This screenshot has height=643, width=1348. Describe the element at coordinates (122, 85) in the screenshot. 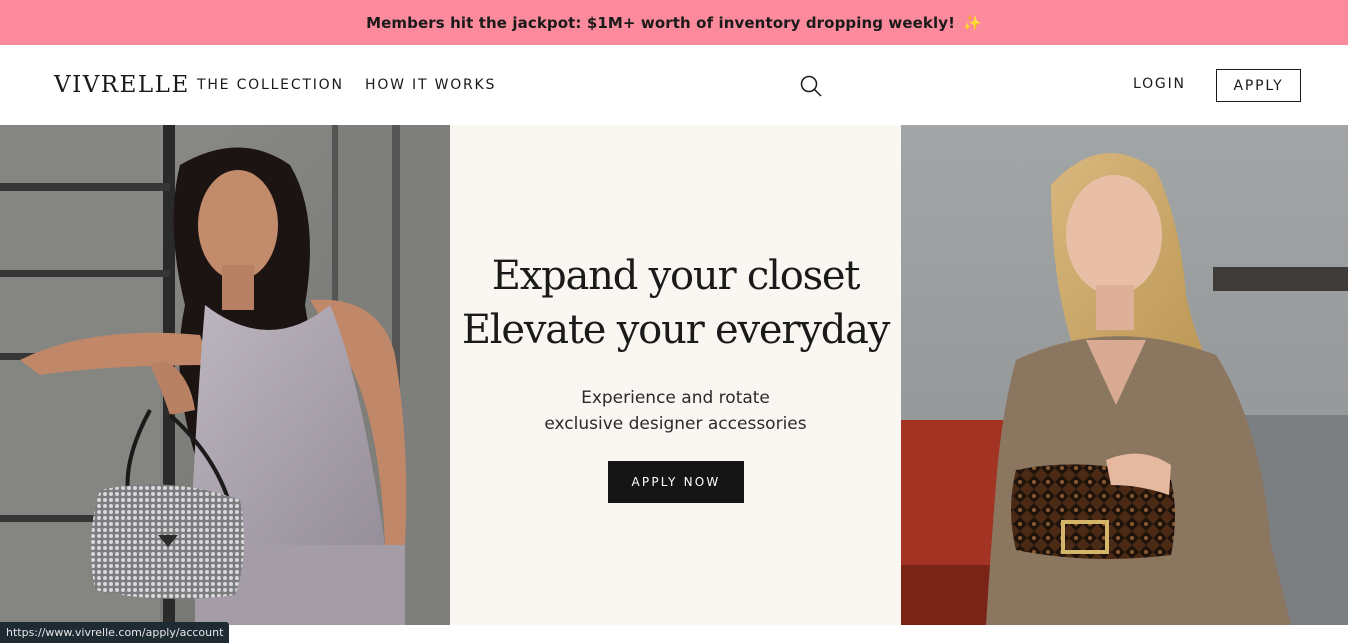

I see `brand-logo: VIVRELLE` at that location.